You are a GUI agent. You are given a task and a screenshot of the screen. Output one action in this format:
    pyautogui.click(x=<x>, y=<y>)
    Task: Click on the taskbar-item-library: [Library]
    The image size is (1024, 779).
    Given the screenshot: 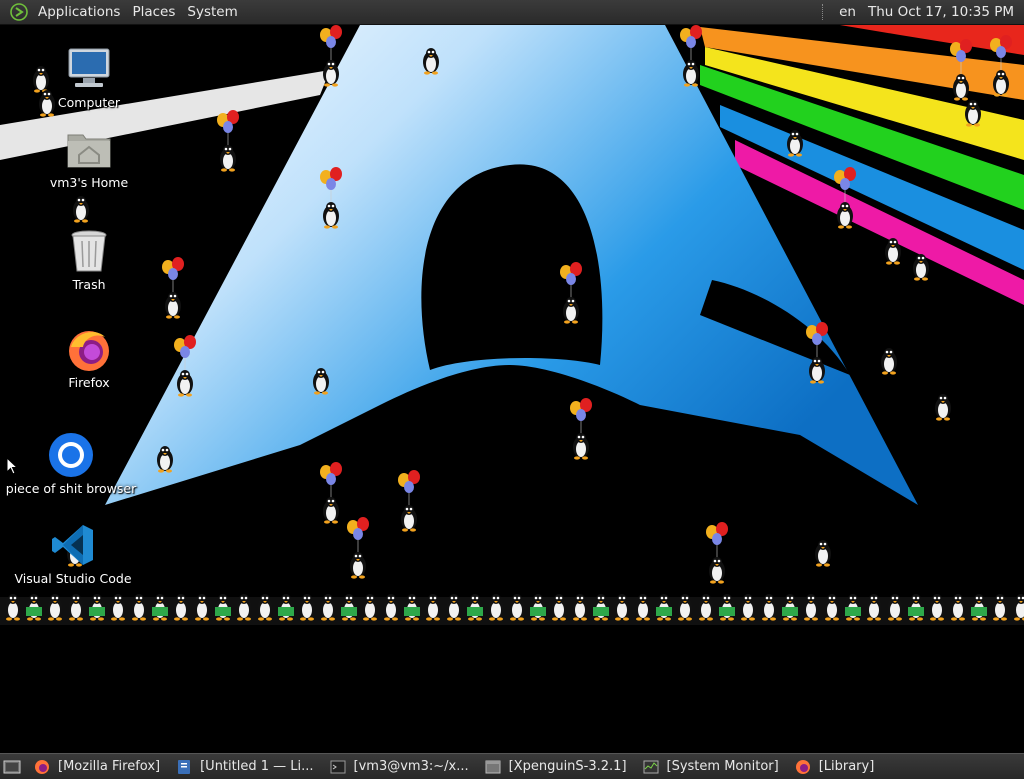 What is the action you would take?
    pyautogui.click(x=836, y=766)
    